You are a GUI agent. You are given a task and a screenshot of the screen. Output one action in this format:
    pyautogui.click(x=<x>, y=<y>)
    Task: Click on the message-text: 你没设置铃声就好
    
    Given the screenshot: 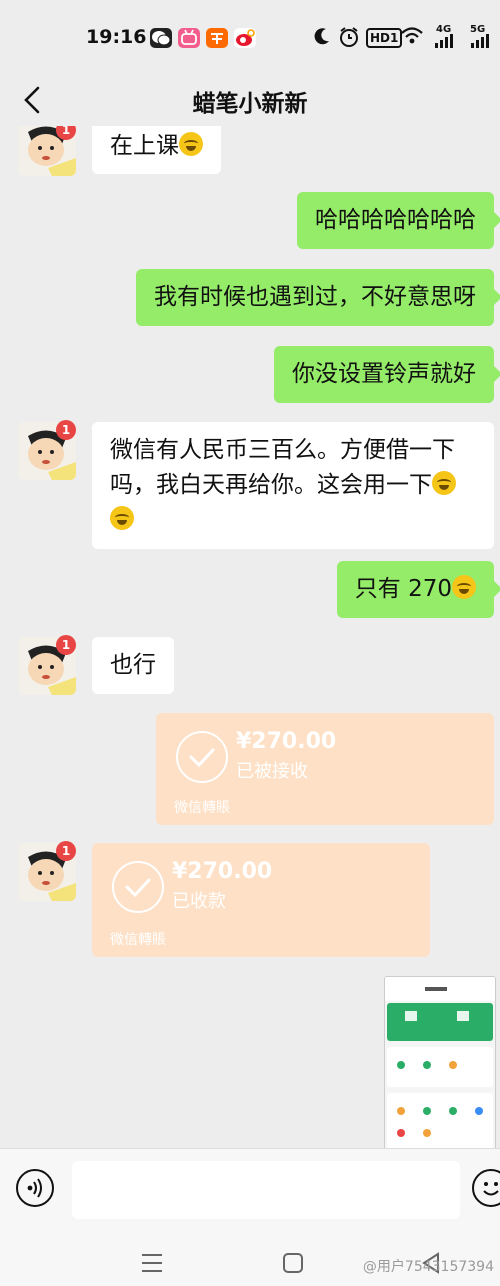 What is the action you would take?
    pyautogui.click(x=384, y=374)
    